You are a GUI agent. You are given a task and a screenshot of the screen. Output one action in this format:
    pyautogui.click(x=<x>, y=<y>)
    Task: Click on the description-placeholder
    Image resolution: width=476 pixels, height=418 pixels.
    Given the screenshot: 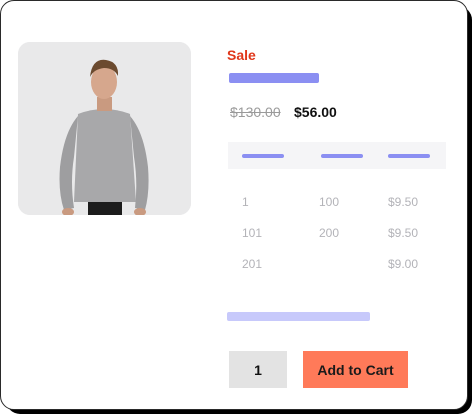 What is the action you would take?
    pyautogui.click(x=298, y=316)
    